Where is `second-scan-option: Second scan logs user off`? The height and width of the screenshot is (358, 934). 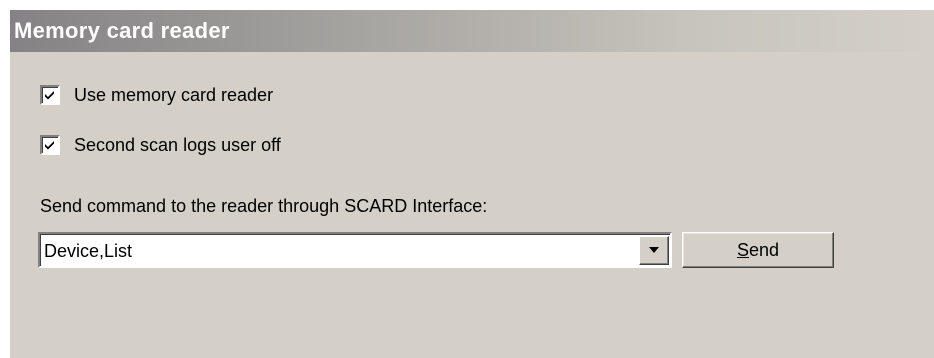
second-scan-option: Second scan logs user off is located at coordinates (160, 145).